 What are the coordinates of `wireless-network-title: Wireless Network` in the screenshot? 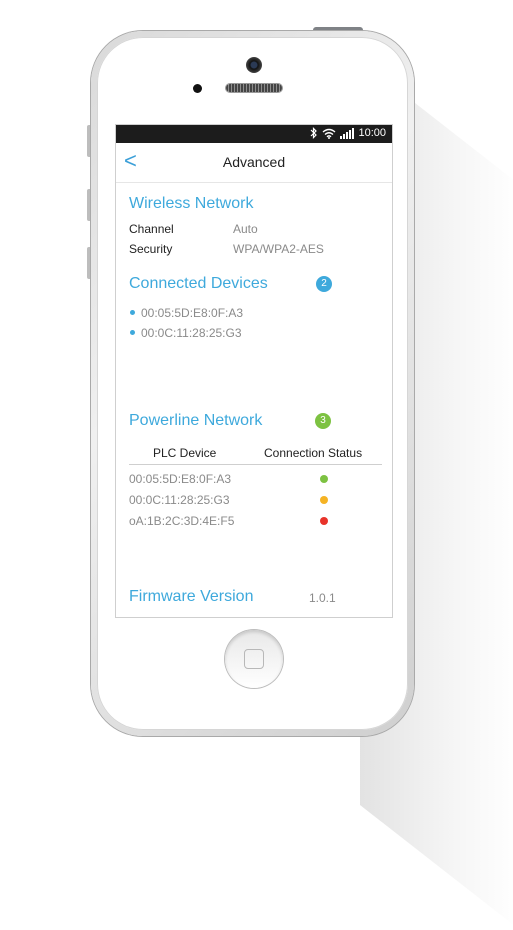 It's located at (191, 203).